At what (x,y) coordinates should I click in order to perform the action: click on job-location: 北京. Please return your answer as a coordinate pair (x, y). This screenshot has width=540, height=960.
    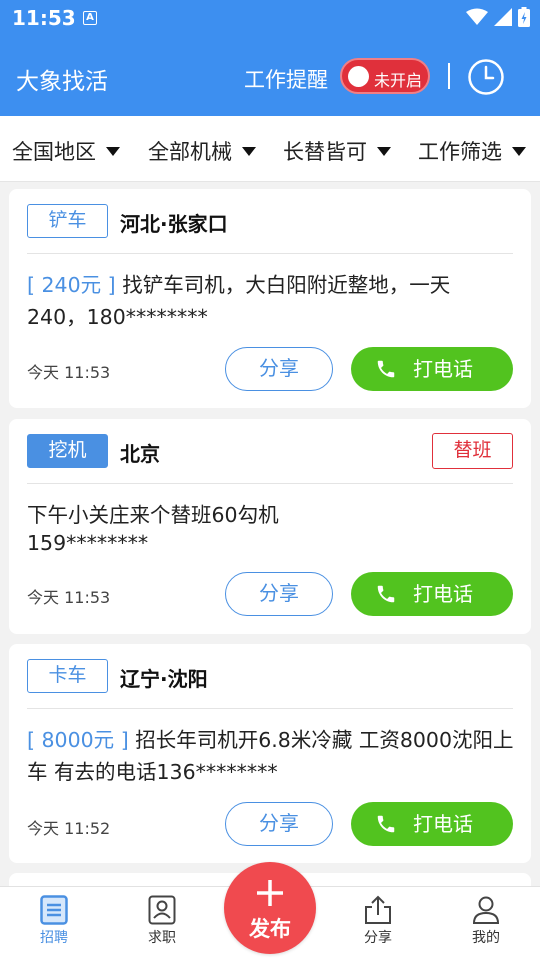
    Looking at the image, I should click on (140, 454).